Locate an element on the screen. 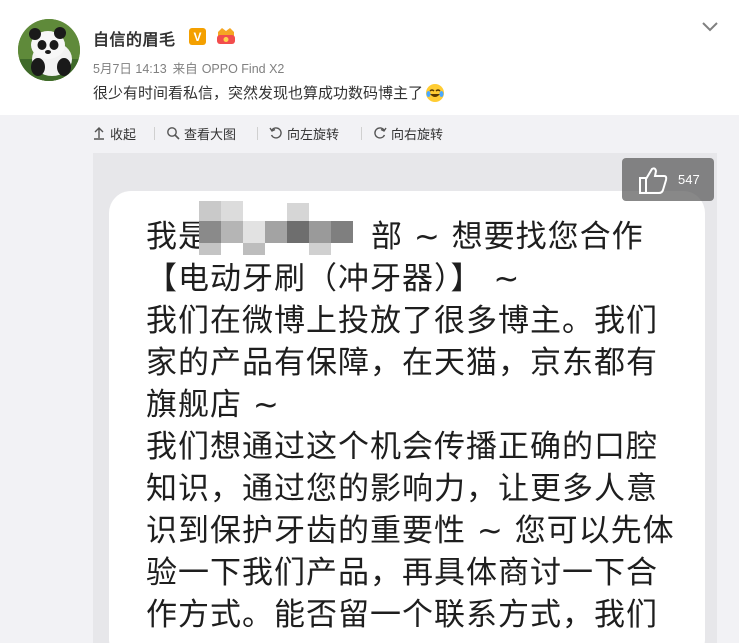 This screenshot has height=643, width=739. media-toolbar: 收起 查看大图 向左旋转 向右旋转 is located at coordinates (369, 133).